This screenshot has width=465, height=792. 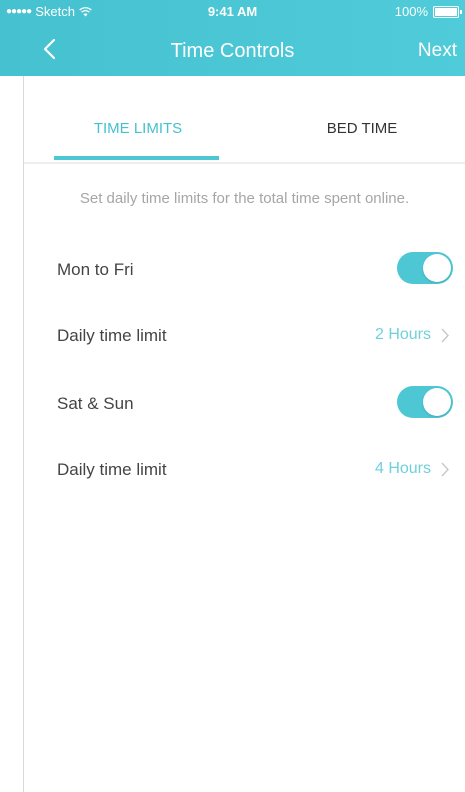 I want to click on status-right: 100%, so click(x=428, y=11).